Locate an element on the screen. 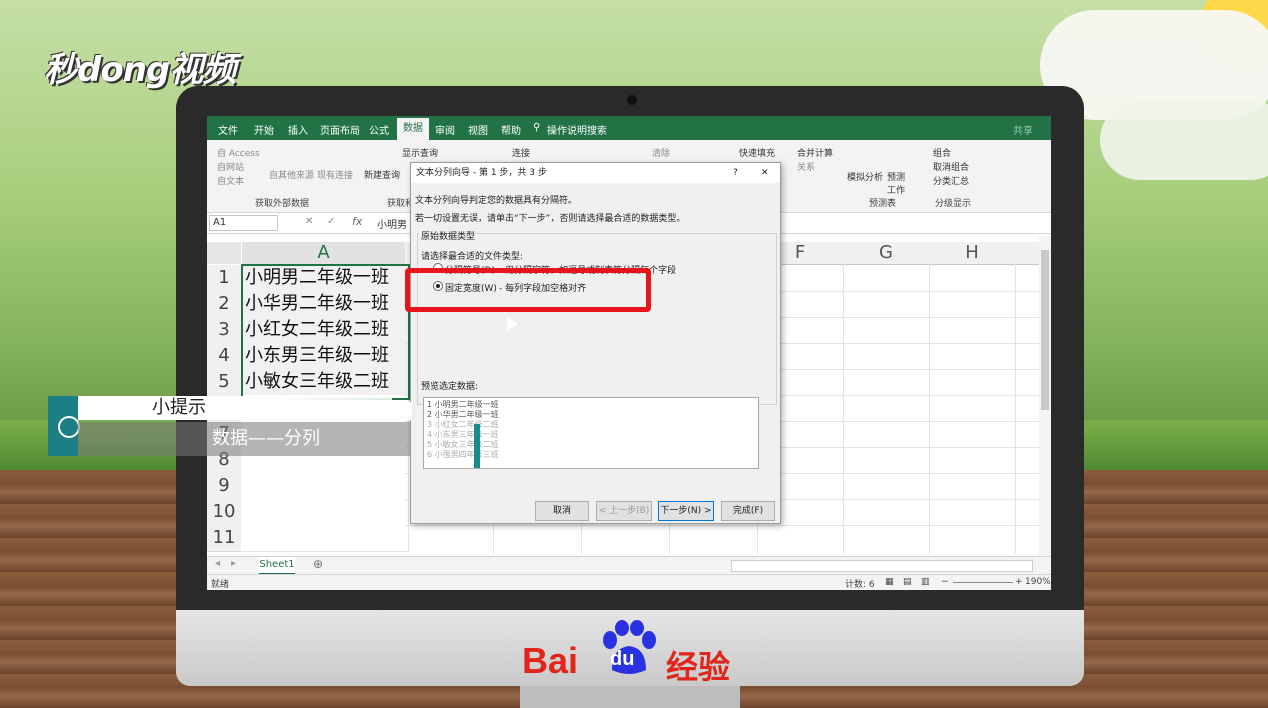 The image size is (1268, 708). ungroup-button: 取消组合 is located at coordinates (951, 166).